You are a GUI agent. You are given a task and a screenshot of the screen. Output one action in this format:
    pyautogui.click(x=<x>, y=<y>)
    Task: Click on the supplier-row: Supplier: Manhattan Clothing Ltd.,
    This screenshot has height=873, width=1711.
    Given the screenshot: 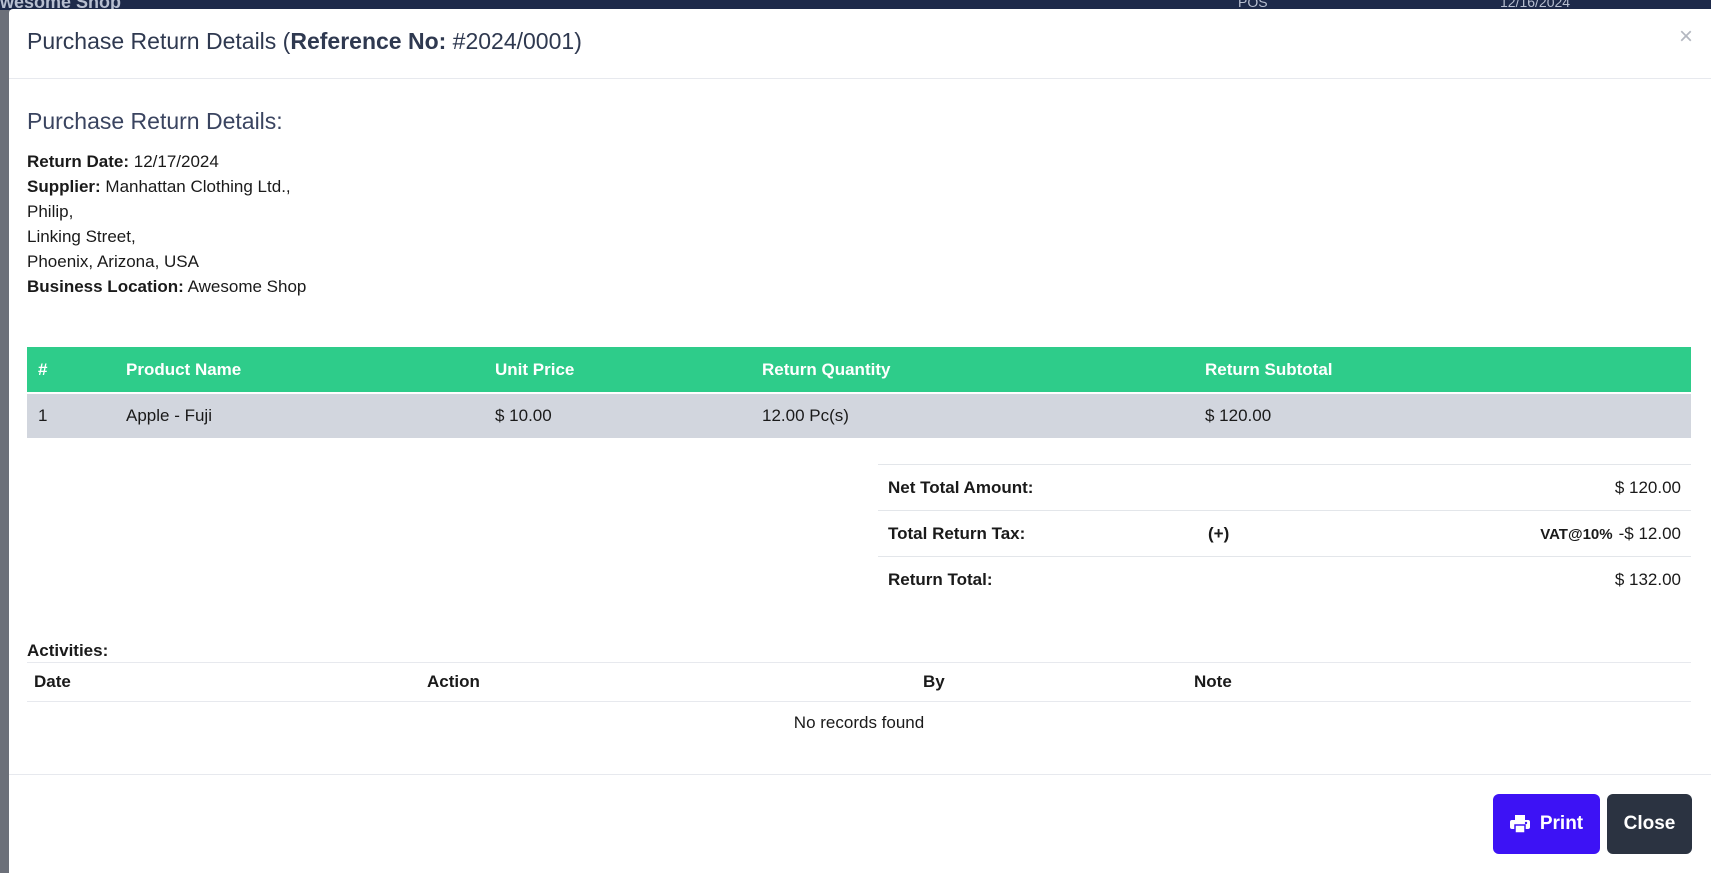 What is the action you would take?
    pyautogui.click(x=166, y=186)
    